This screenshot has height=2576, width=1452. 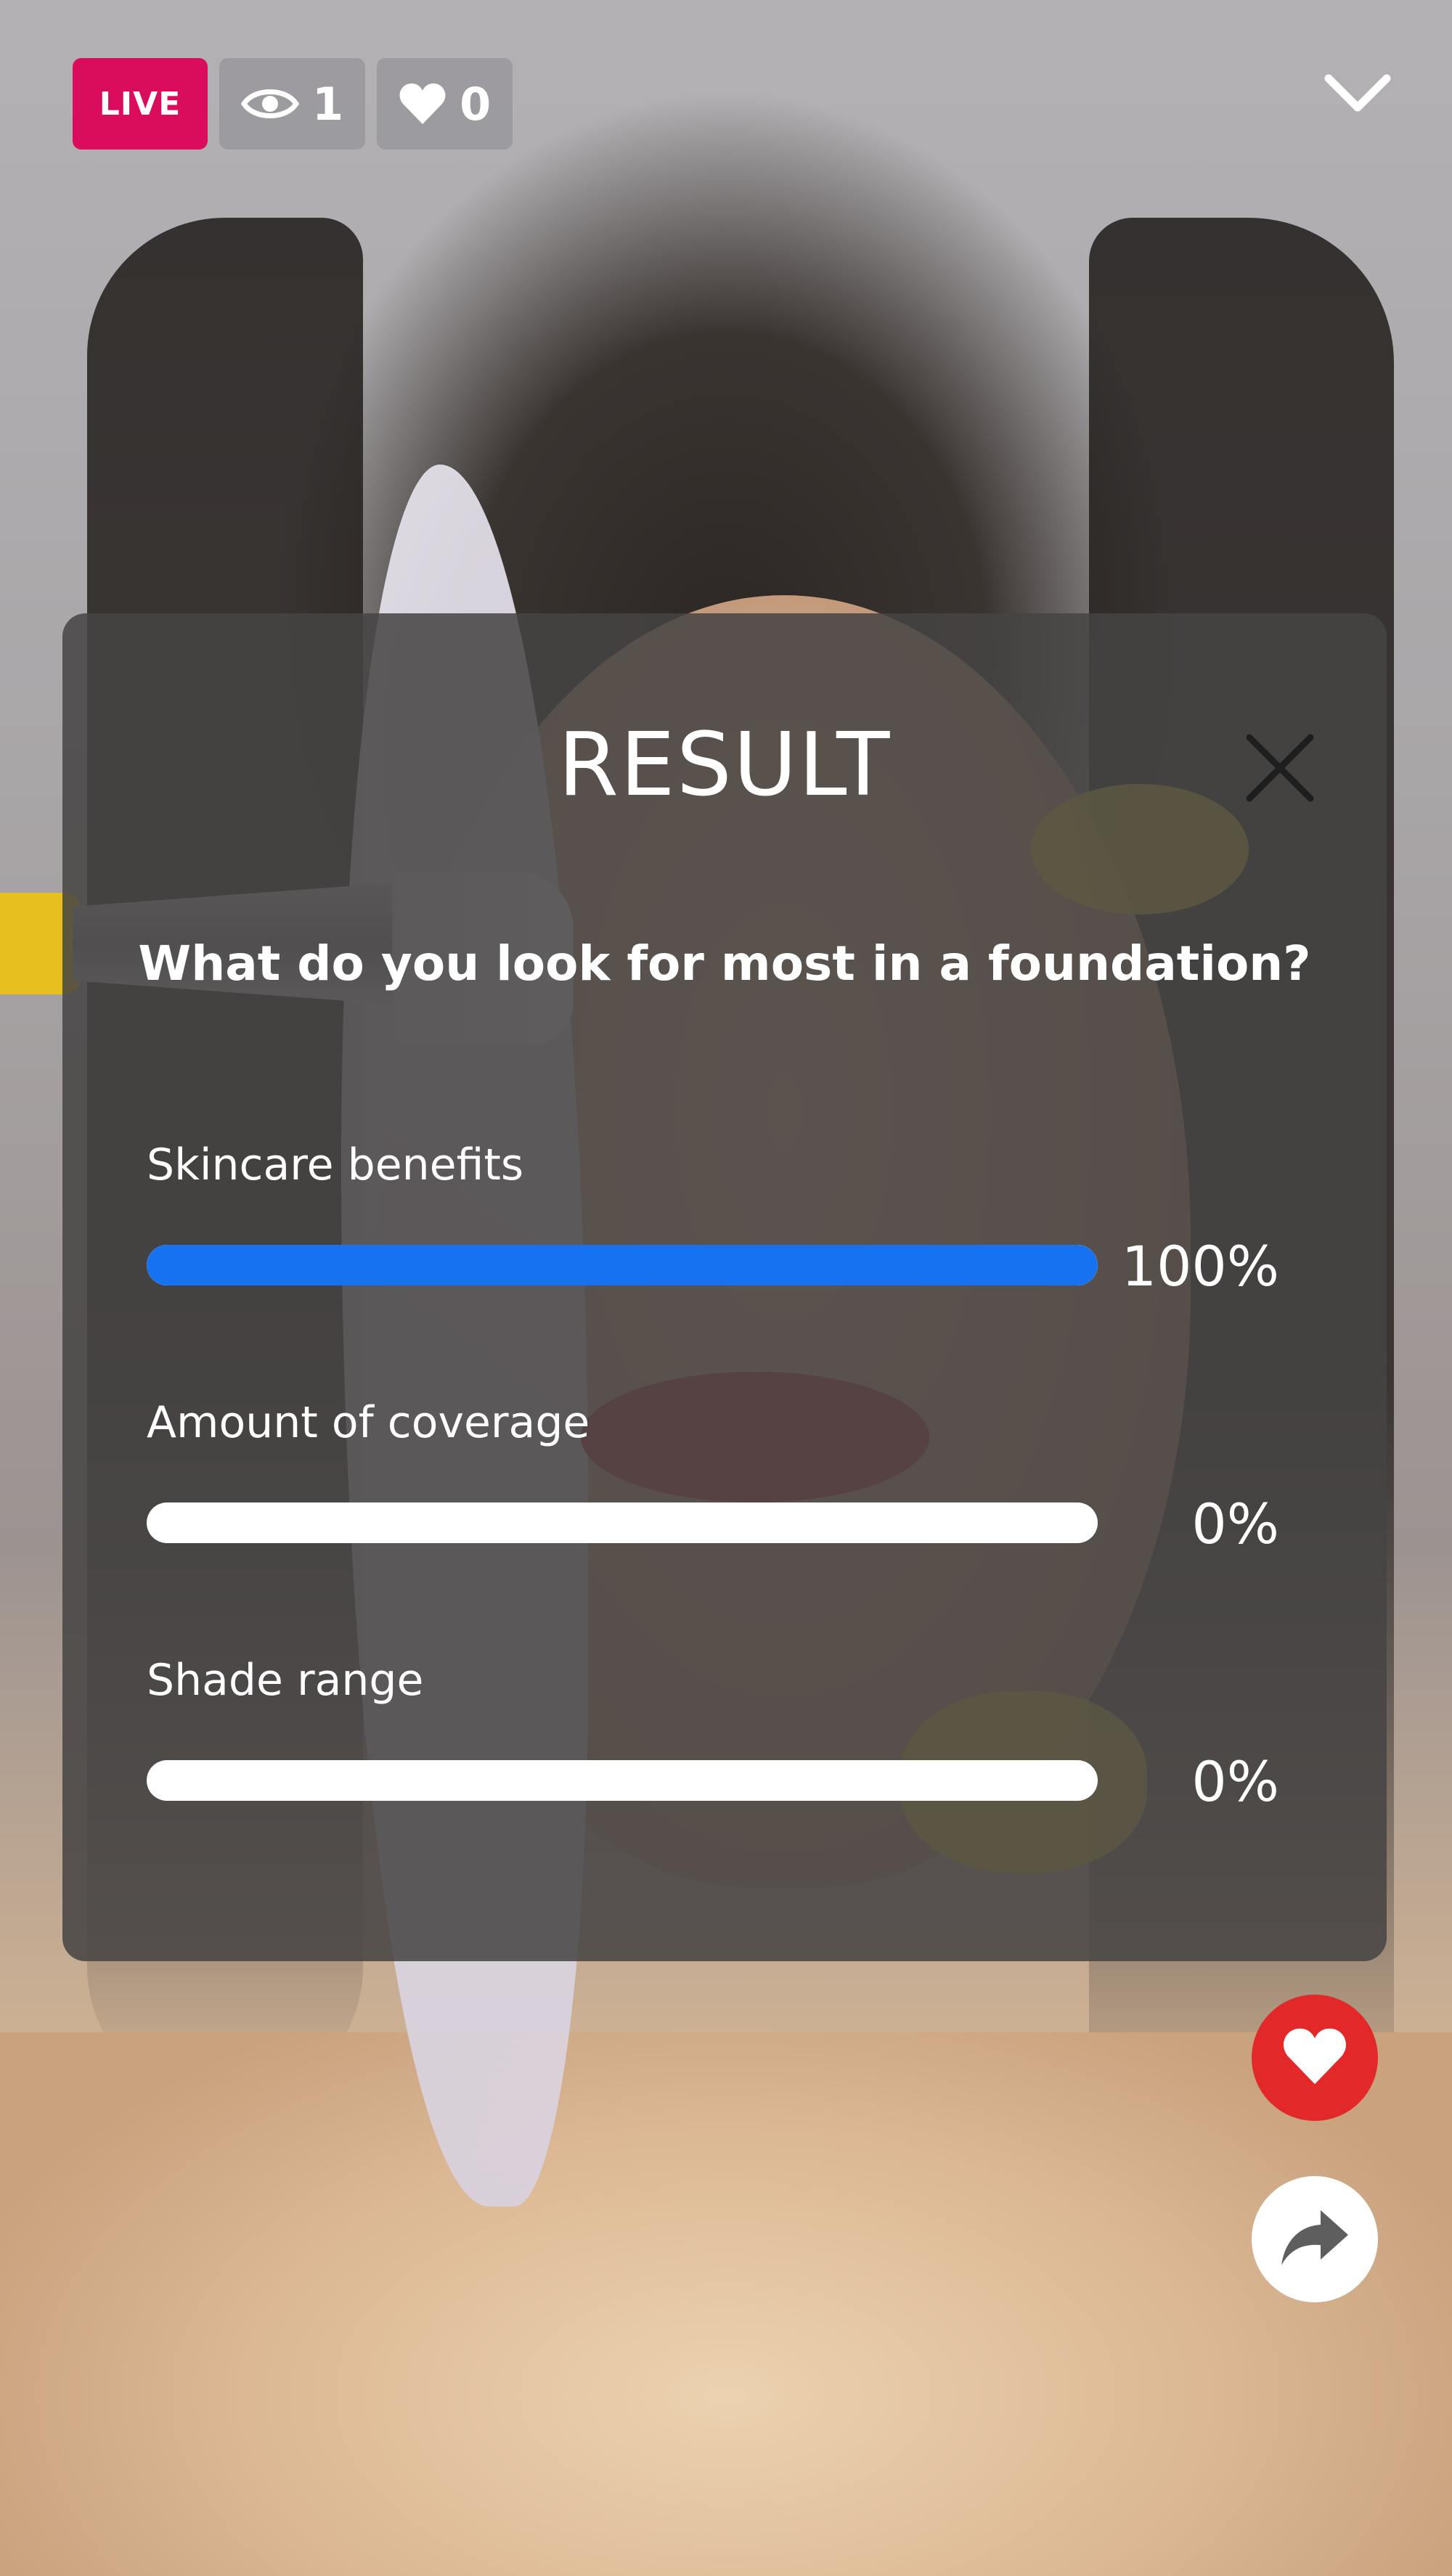 I want to click on collapse-button, so click(x=1357, y=95).